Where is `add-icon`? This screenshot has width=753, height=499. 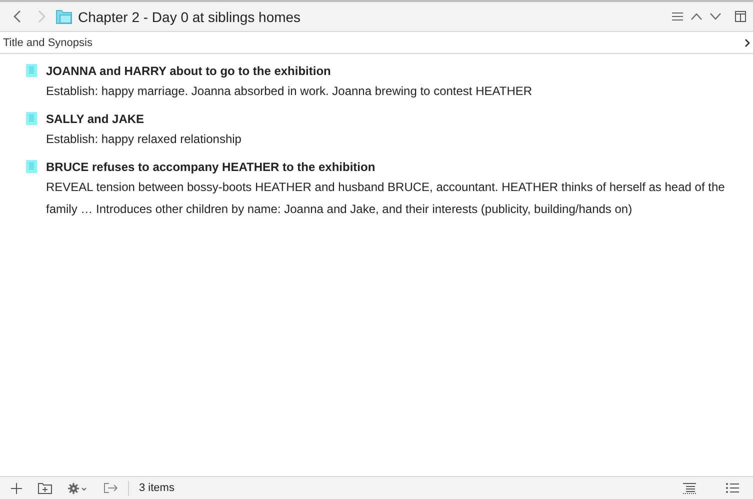
add-icon is located at coordinates (16, 488).